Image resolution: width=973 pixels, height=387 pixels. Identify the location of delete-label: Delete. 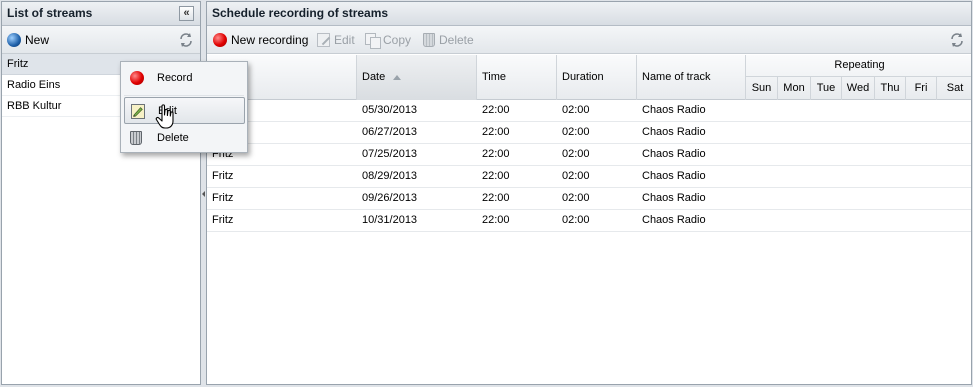
(456, 40).